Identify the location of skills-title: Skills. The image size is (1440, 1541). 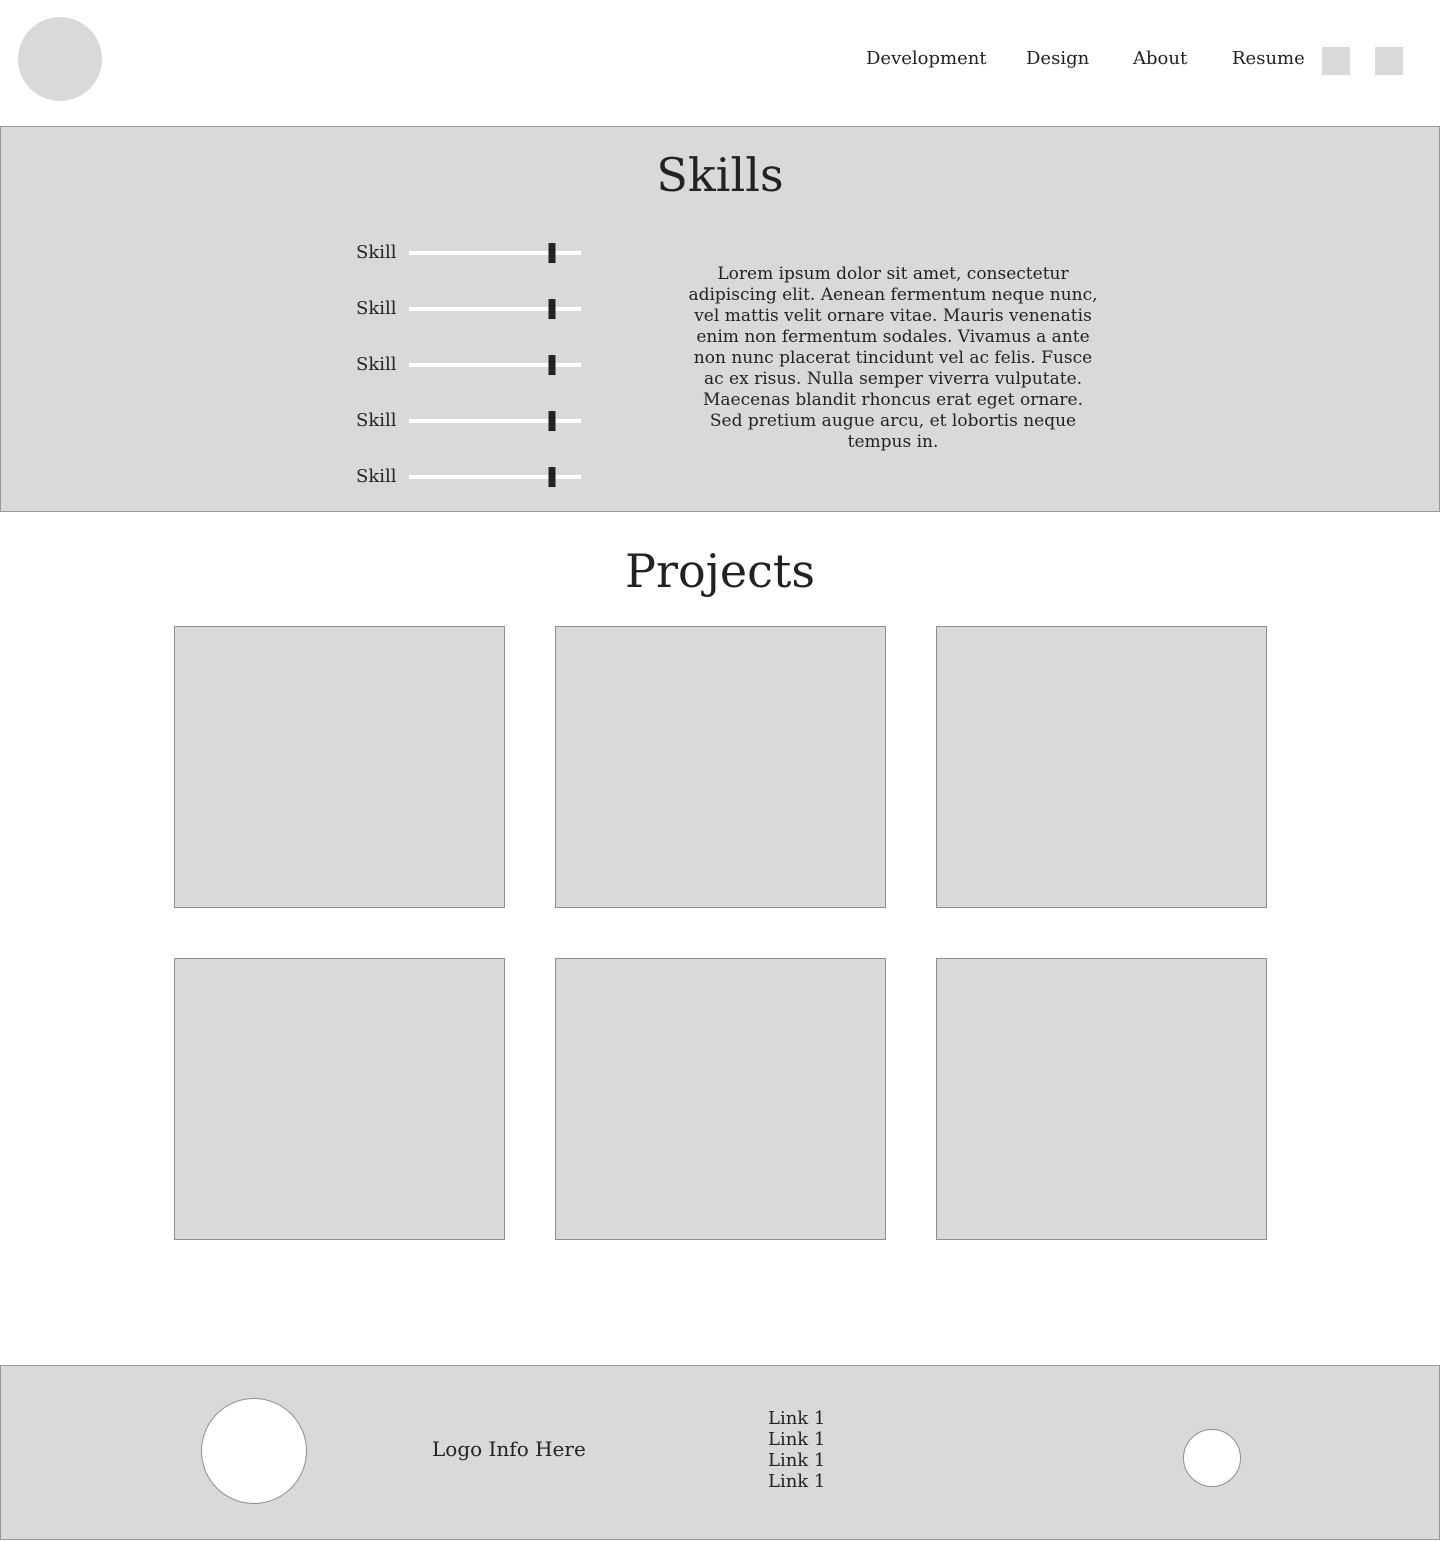
(720, 175).